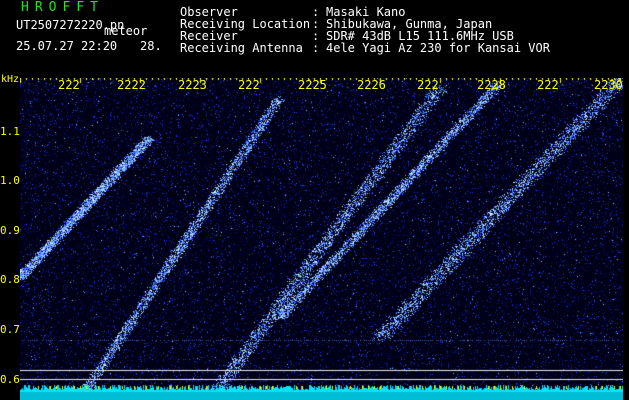  I want to click on datetime-label: 25.07.27 22:20, so click(67, 46).